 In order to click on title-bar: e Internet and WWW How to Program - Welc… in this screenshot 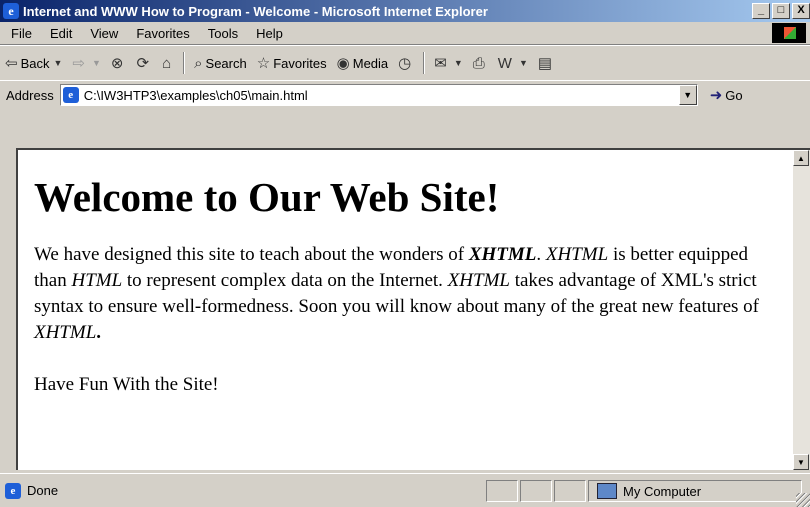, I will do `click(405, 11)`.